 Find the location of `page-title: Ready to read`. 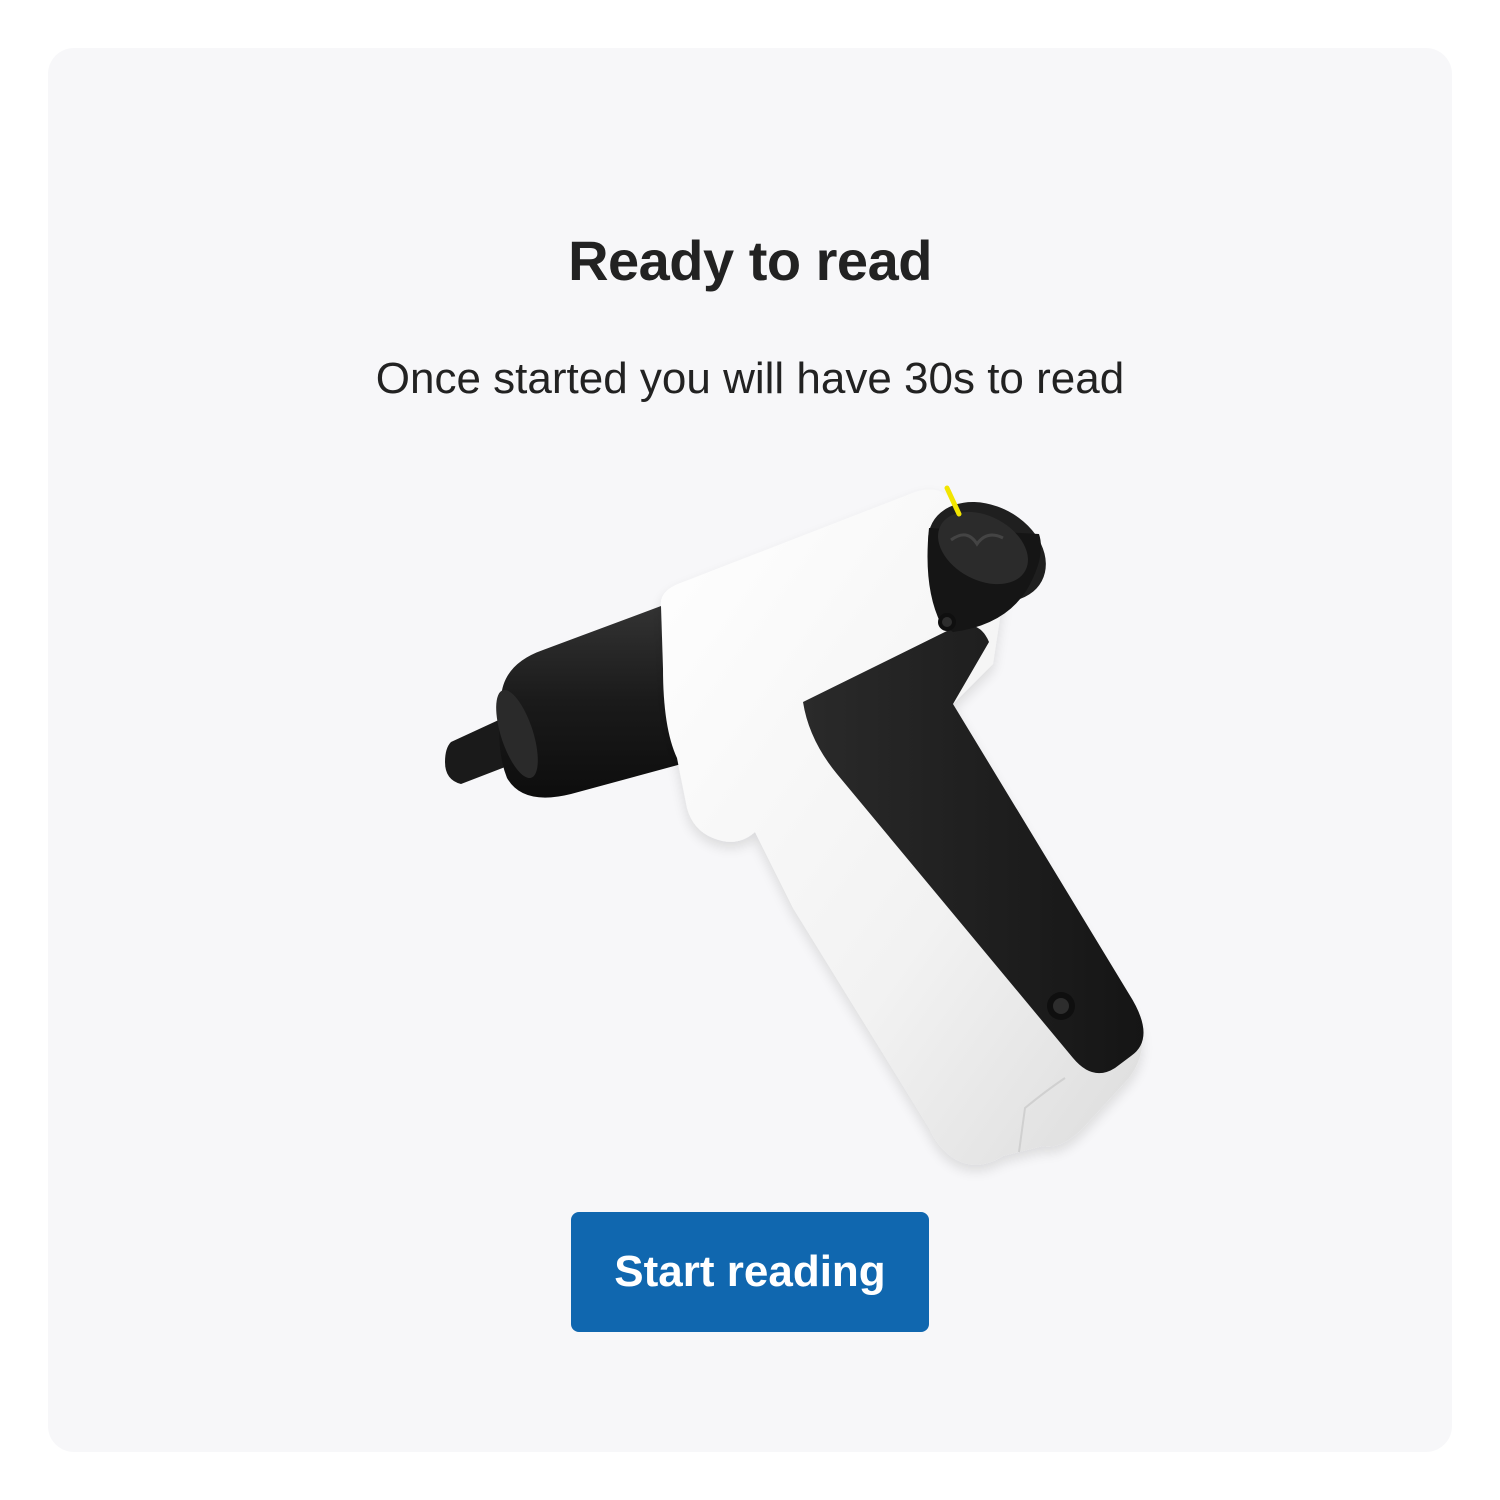

page-title: Ready to read is located at coordinates (750, 260).